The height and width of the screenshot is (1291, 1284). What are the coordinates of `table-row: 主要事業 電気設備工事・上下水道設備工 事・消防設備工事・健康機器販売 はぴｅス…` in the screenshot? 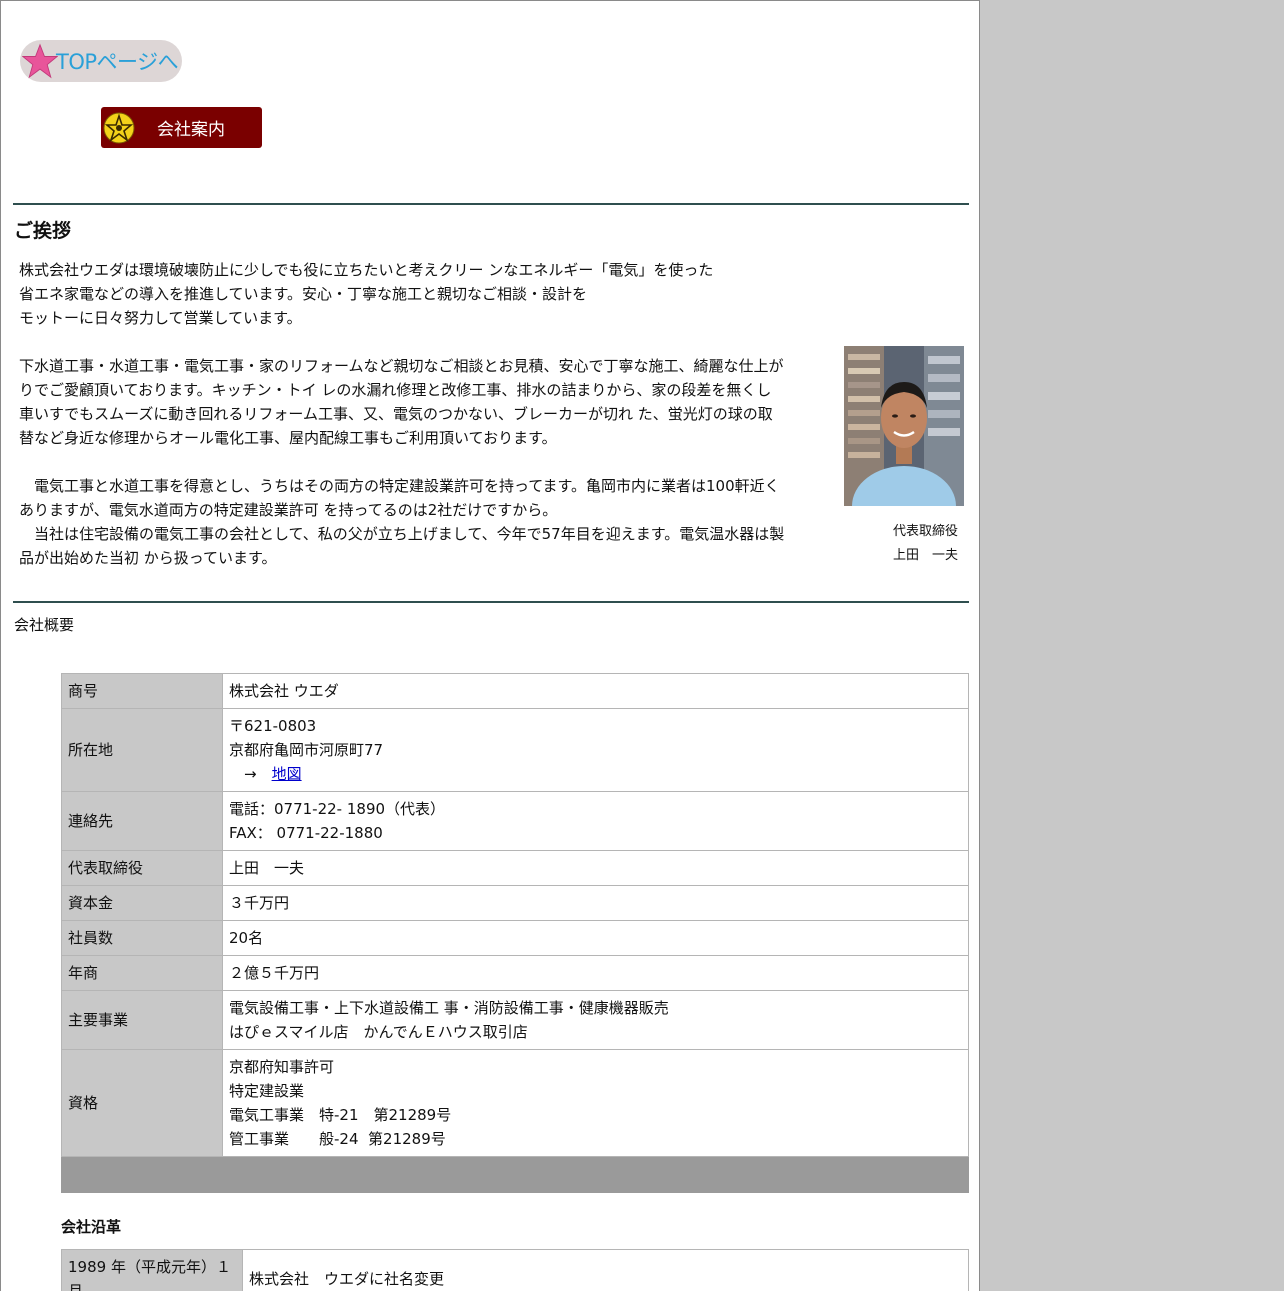 It's located at (515, 1020).